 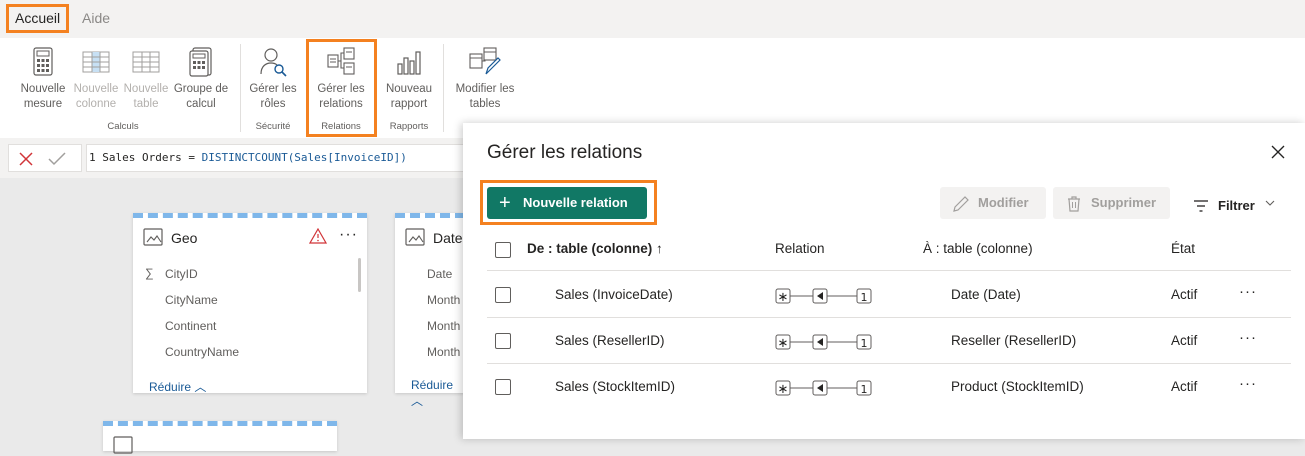 What do you see at coordinates (200, 62) in the screenshot?
I see `calculation-group-icon` at bounding box center [200, 62].